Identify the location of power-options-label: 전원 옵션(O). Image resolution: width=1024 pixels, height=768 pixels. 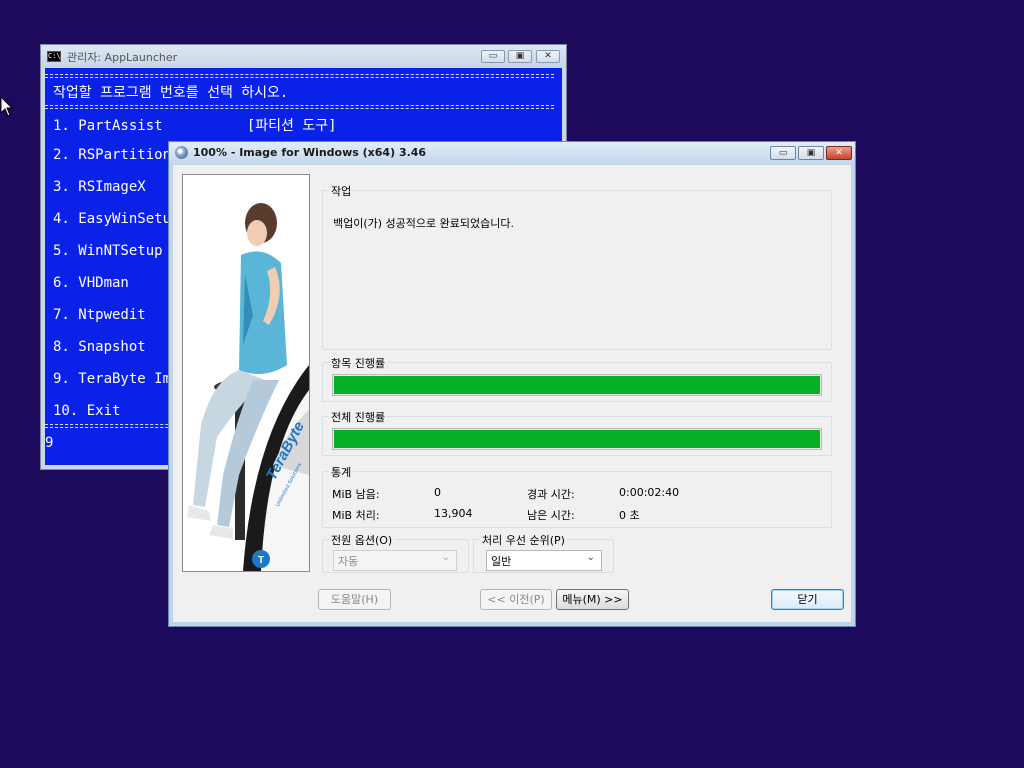
(362, 540).